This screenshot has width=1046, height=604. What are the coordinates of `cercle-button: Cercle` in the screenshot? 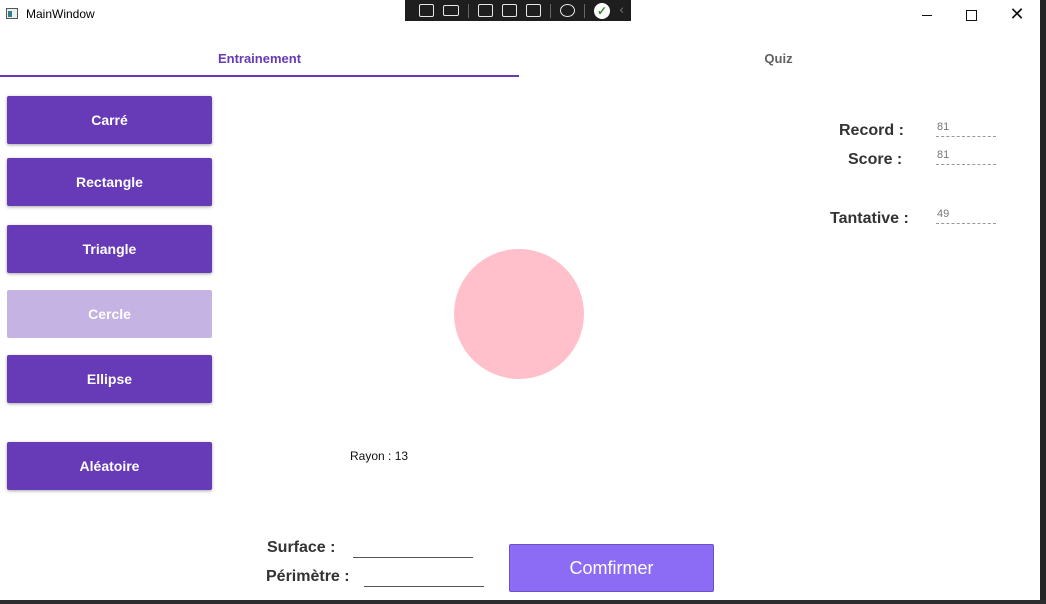 It's located at (109, 314).